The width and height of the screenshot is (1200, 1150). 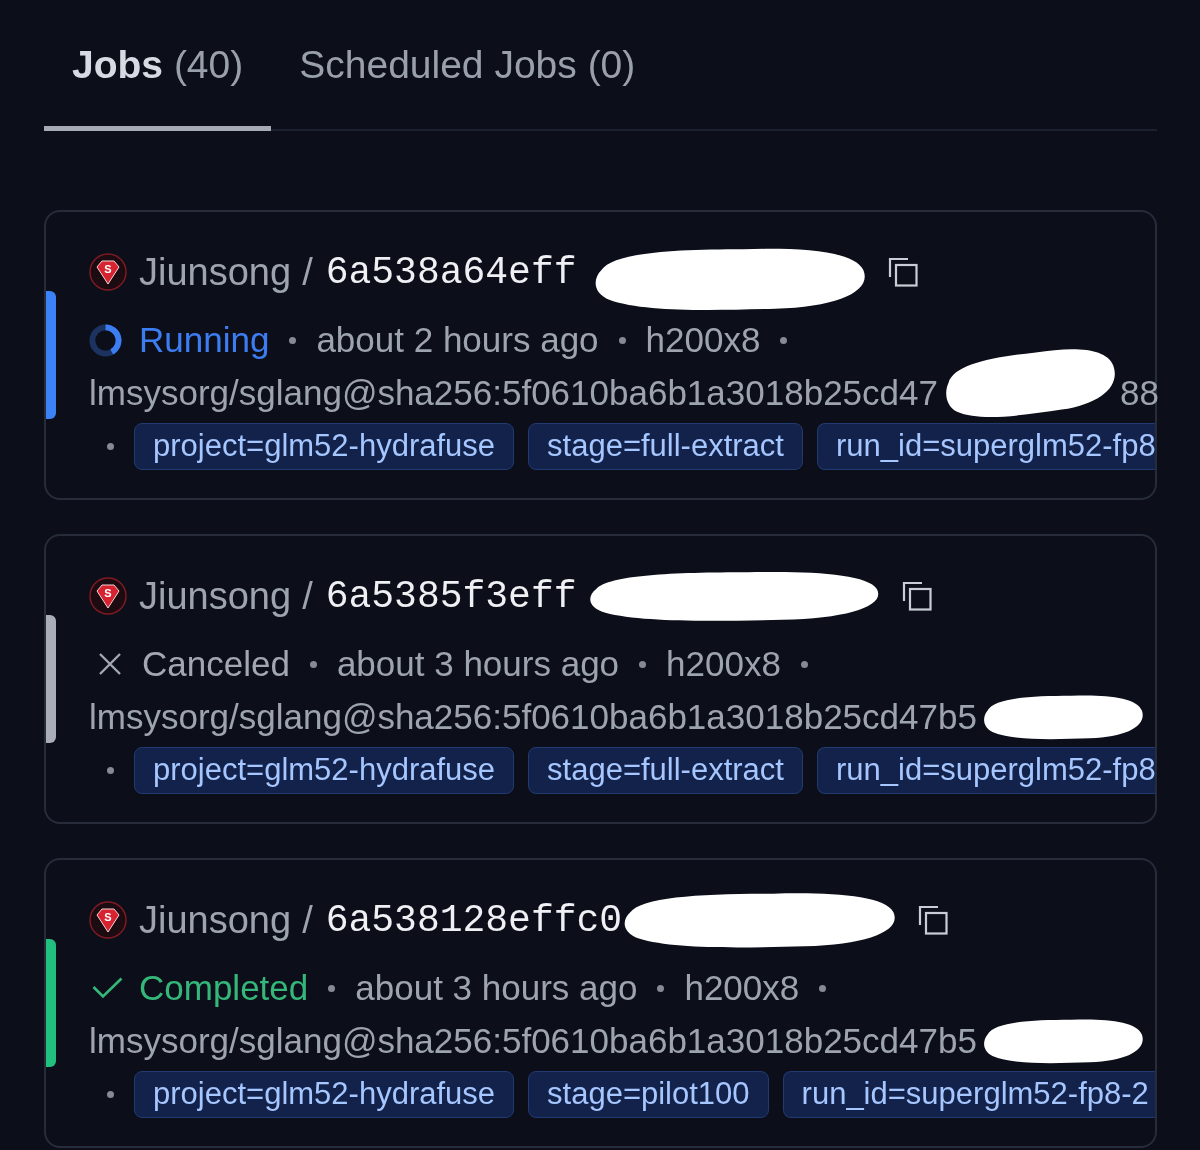 I want to click on spinner-icon, so click(x=105, y=340).